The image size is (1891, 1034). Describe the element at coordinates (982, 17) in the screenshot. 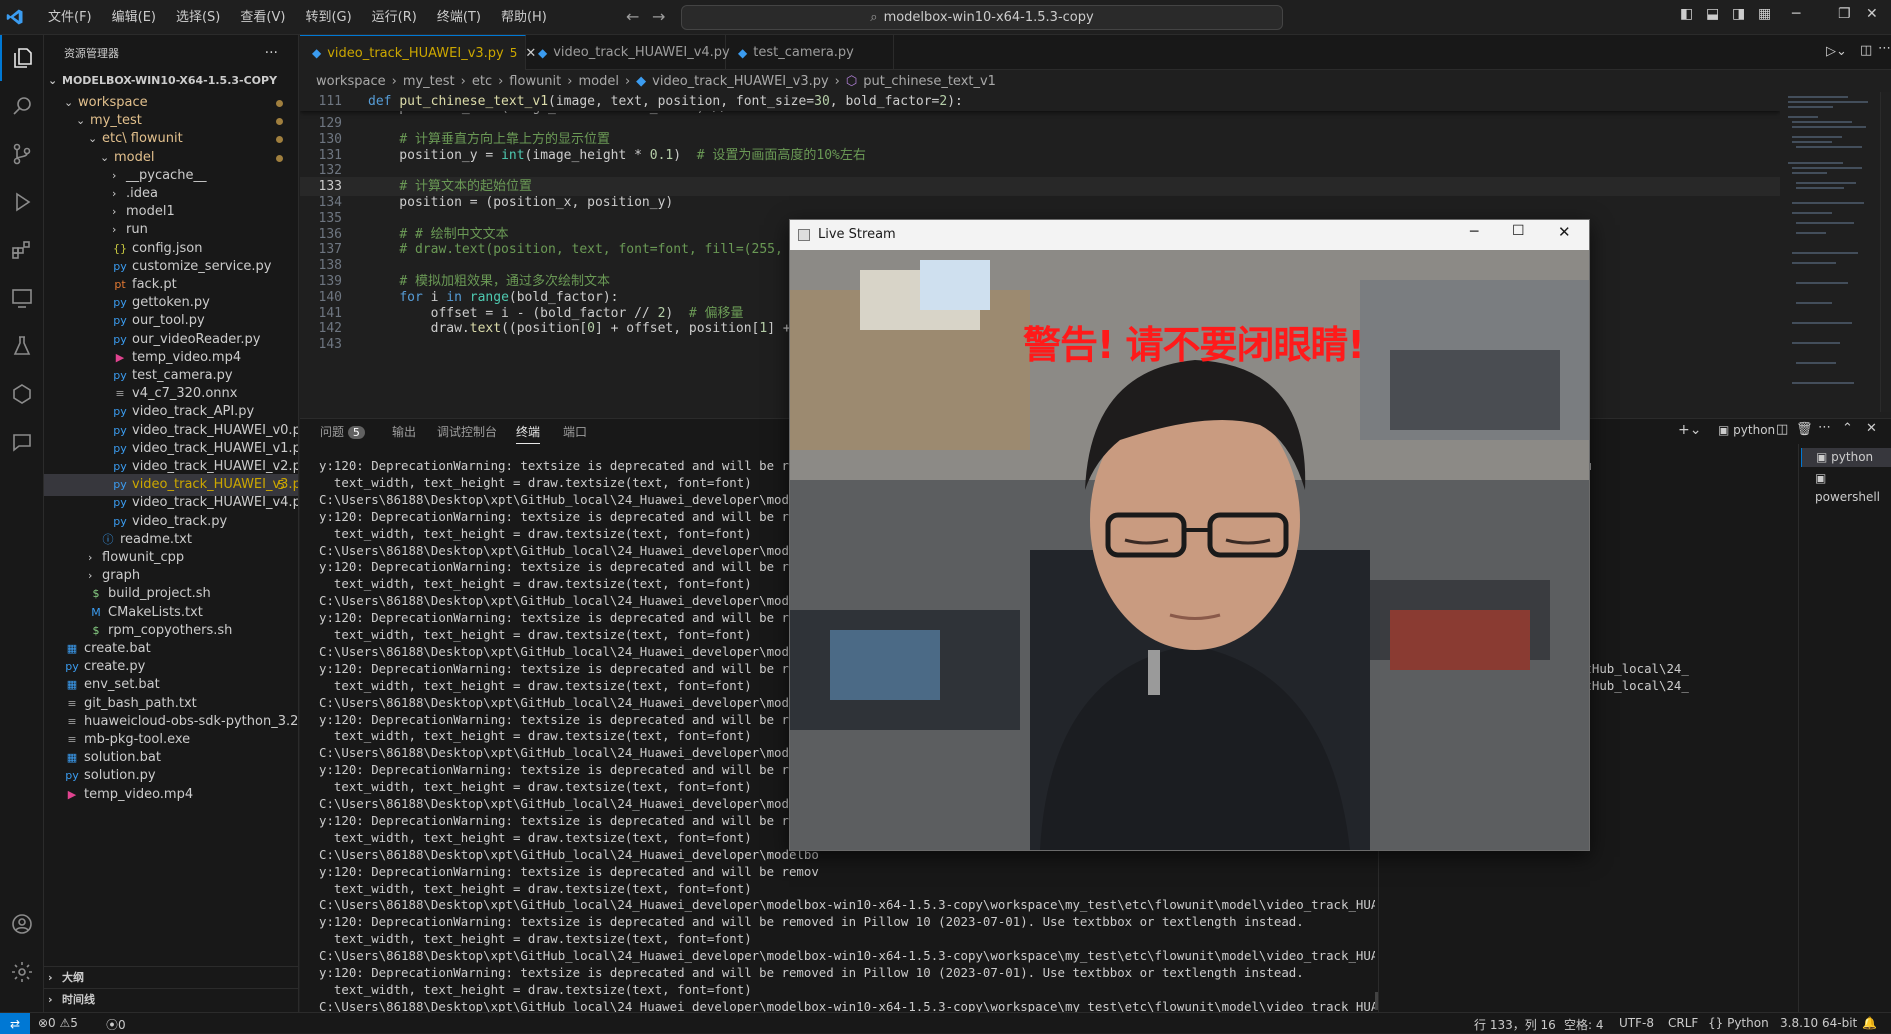

I see `command-center: ⌕ modelbox-win10-x64-1.5.3-copy` at that location.